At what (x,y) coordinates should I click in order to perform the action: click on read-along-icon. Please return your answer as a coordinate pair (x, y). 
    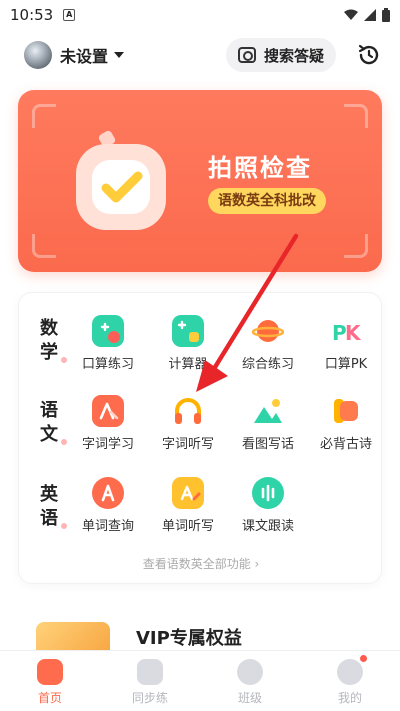
    Looking at the image, I should click on (268, 493).